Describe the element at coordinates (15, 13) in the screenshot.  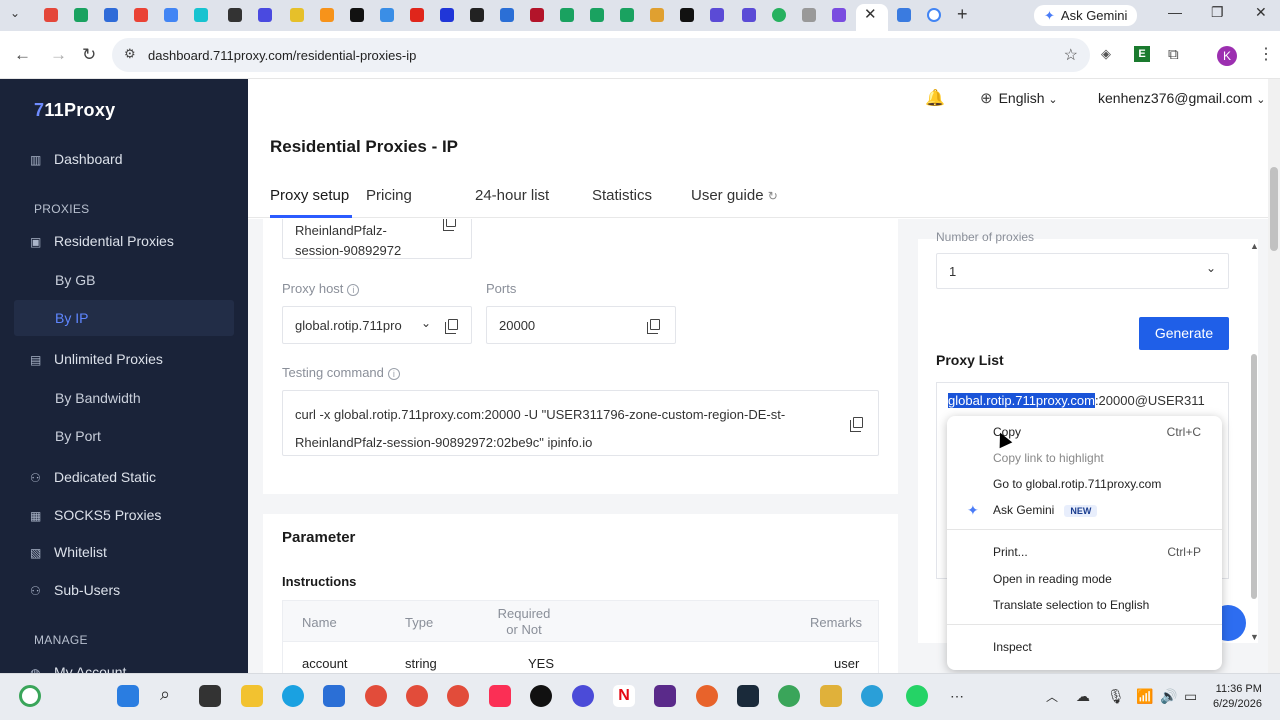
I see `tab-search-icon: ⌄` at that location.